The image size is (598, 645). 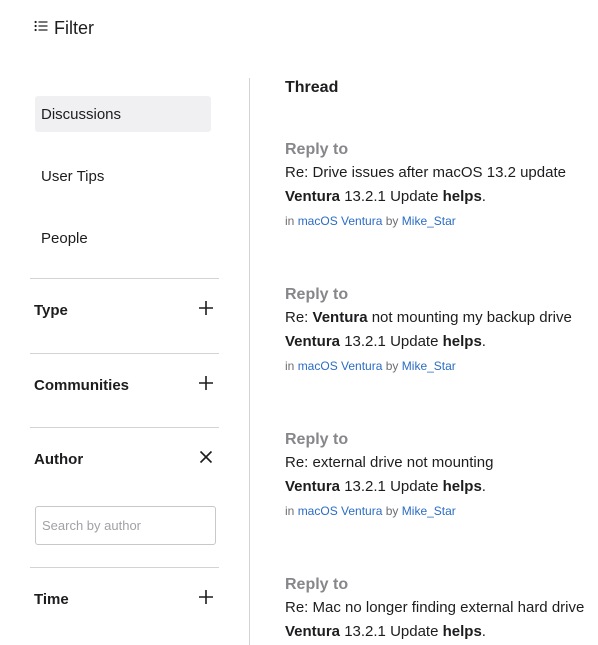 What do you see at coordinates (125, 525) in the screenshot?
I see `author-search-input` at bounding box center [125, 525].